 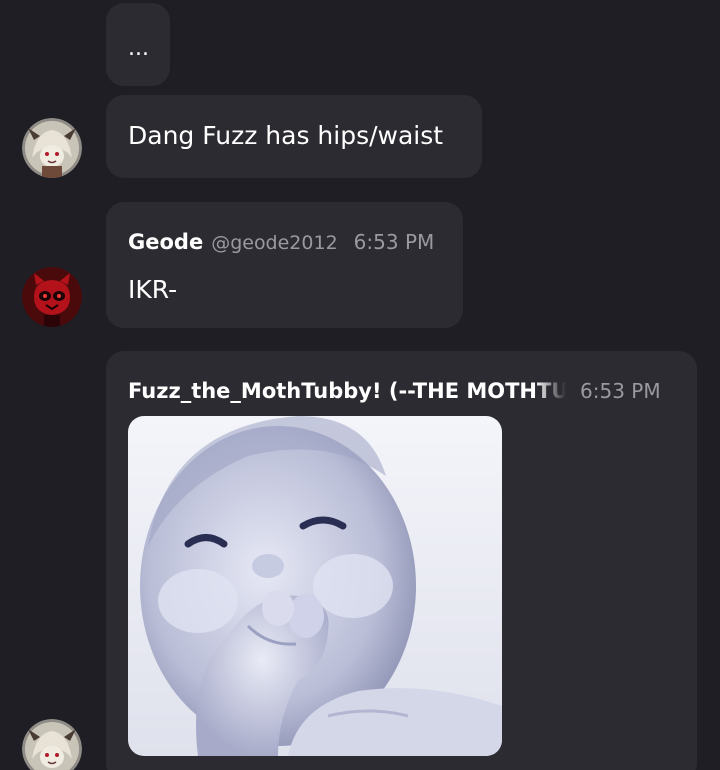 I want to click on user-avatar-fuzz, so click(x=52, y=148).